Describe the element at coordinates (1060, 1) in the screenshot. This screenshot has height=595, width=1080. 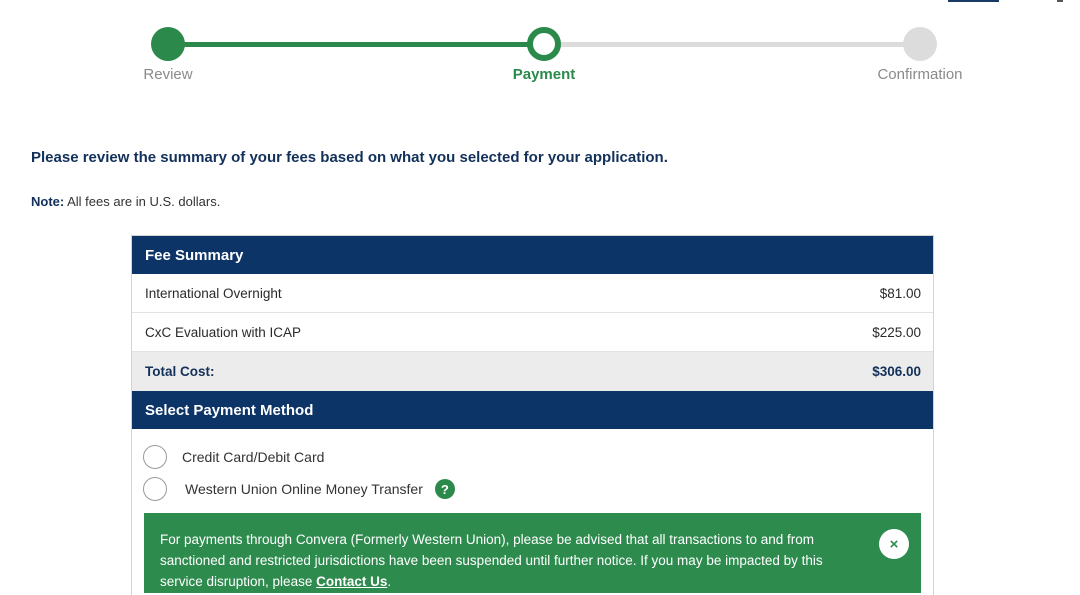
I see `top-nav-mark` at that location.